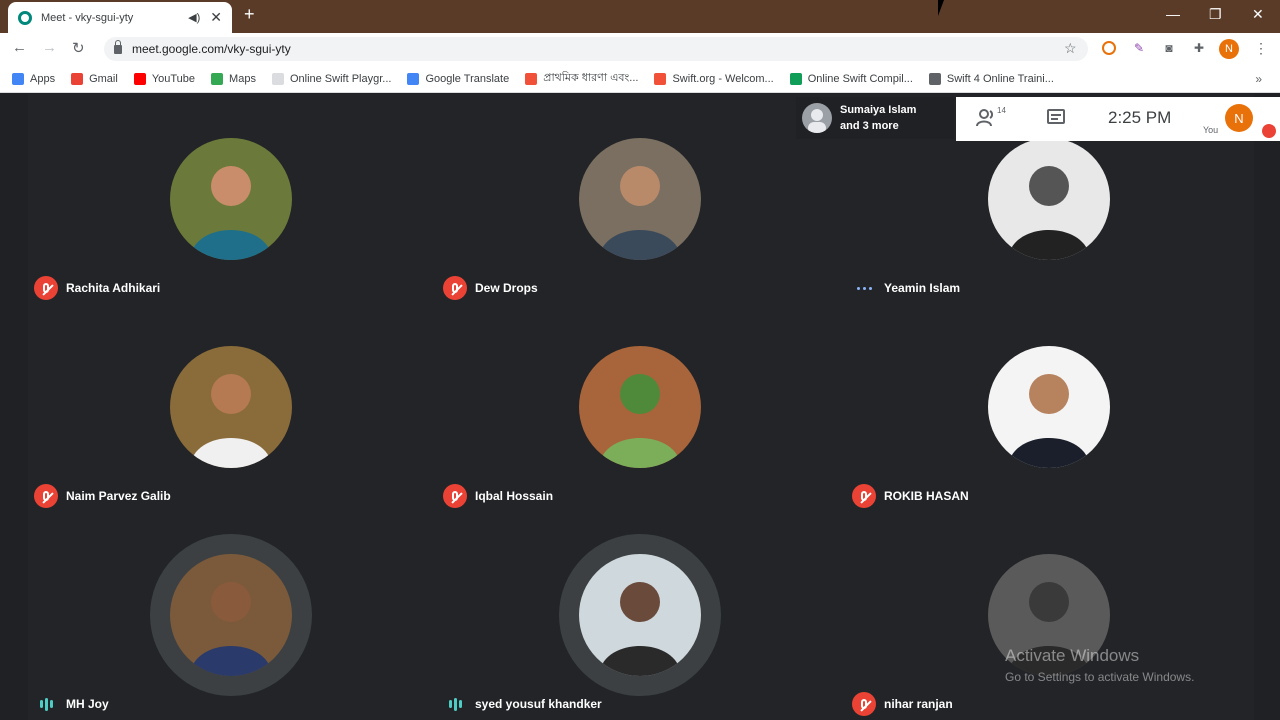  I want to click on self-muted-icon, so click(1269, 131).